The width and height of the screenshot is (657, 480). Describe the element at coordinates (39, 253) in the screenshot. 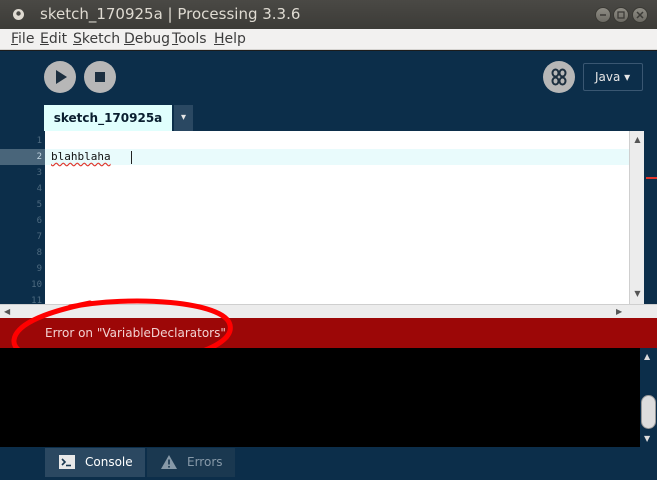

I see `line-number: 8` at that location.